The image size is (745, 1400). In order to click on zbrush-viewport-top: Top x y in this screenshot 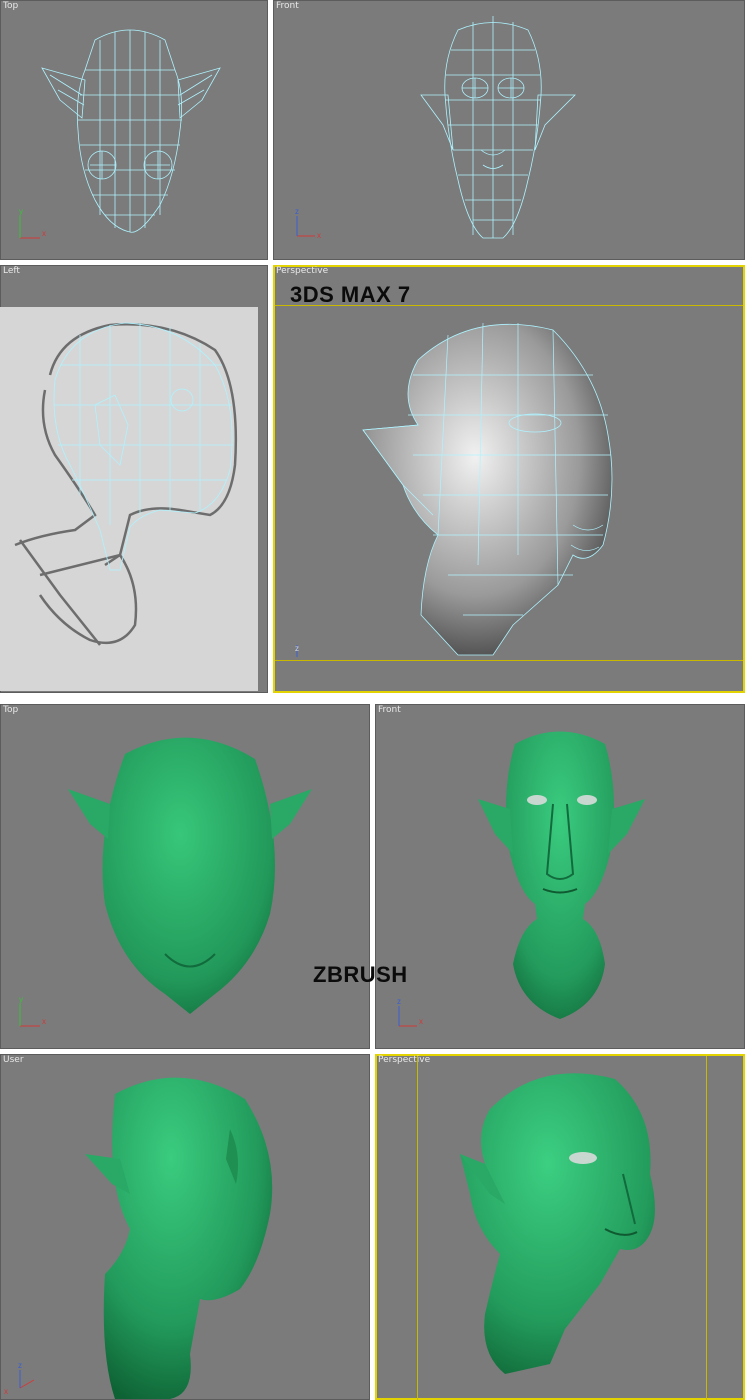, I will do `click(185, 876)`.